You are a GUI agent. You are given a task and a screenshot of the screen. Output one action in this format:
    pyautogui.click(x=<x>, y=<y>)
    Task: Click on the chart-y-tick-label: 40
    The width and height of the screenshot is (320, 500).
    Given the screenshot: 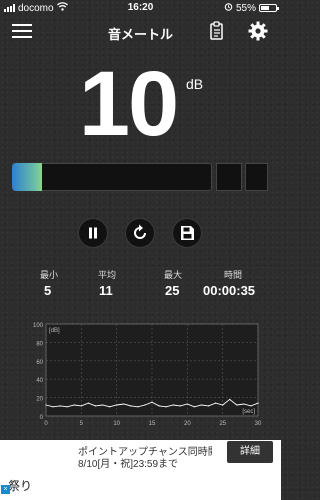 What is the action you would take?
    pyautogui.click(x=39, y=381)
    